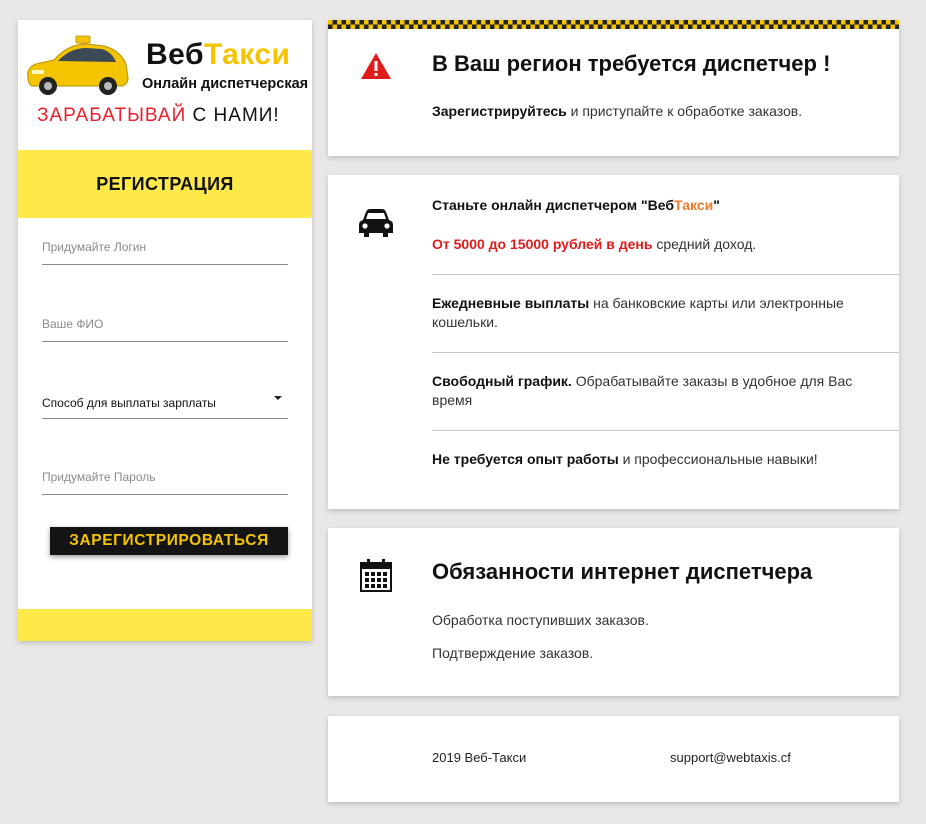 The width and height of the screenshot is (926, 824). What do you see at coordinates (631, 63) in the screenshot?
I see `panel1-title: В Ваш регион требуется диспетчер !` at bounding box center [631, 63].